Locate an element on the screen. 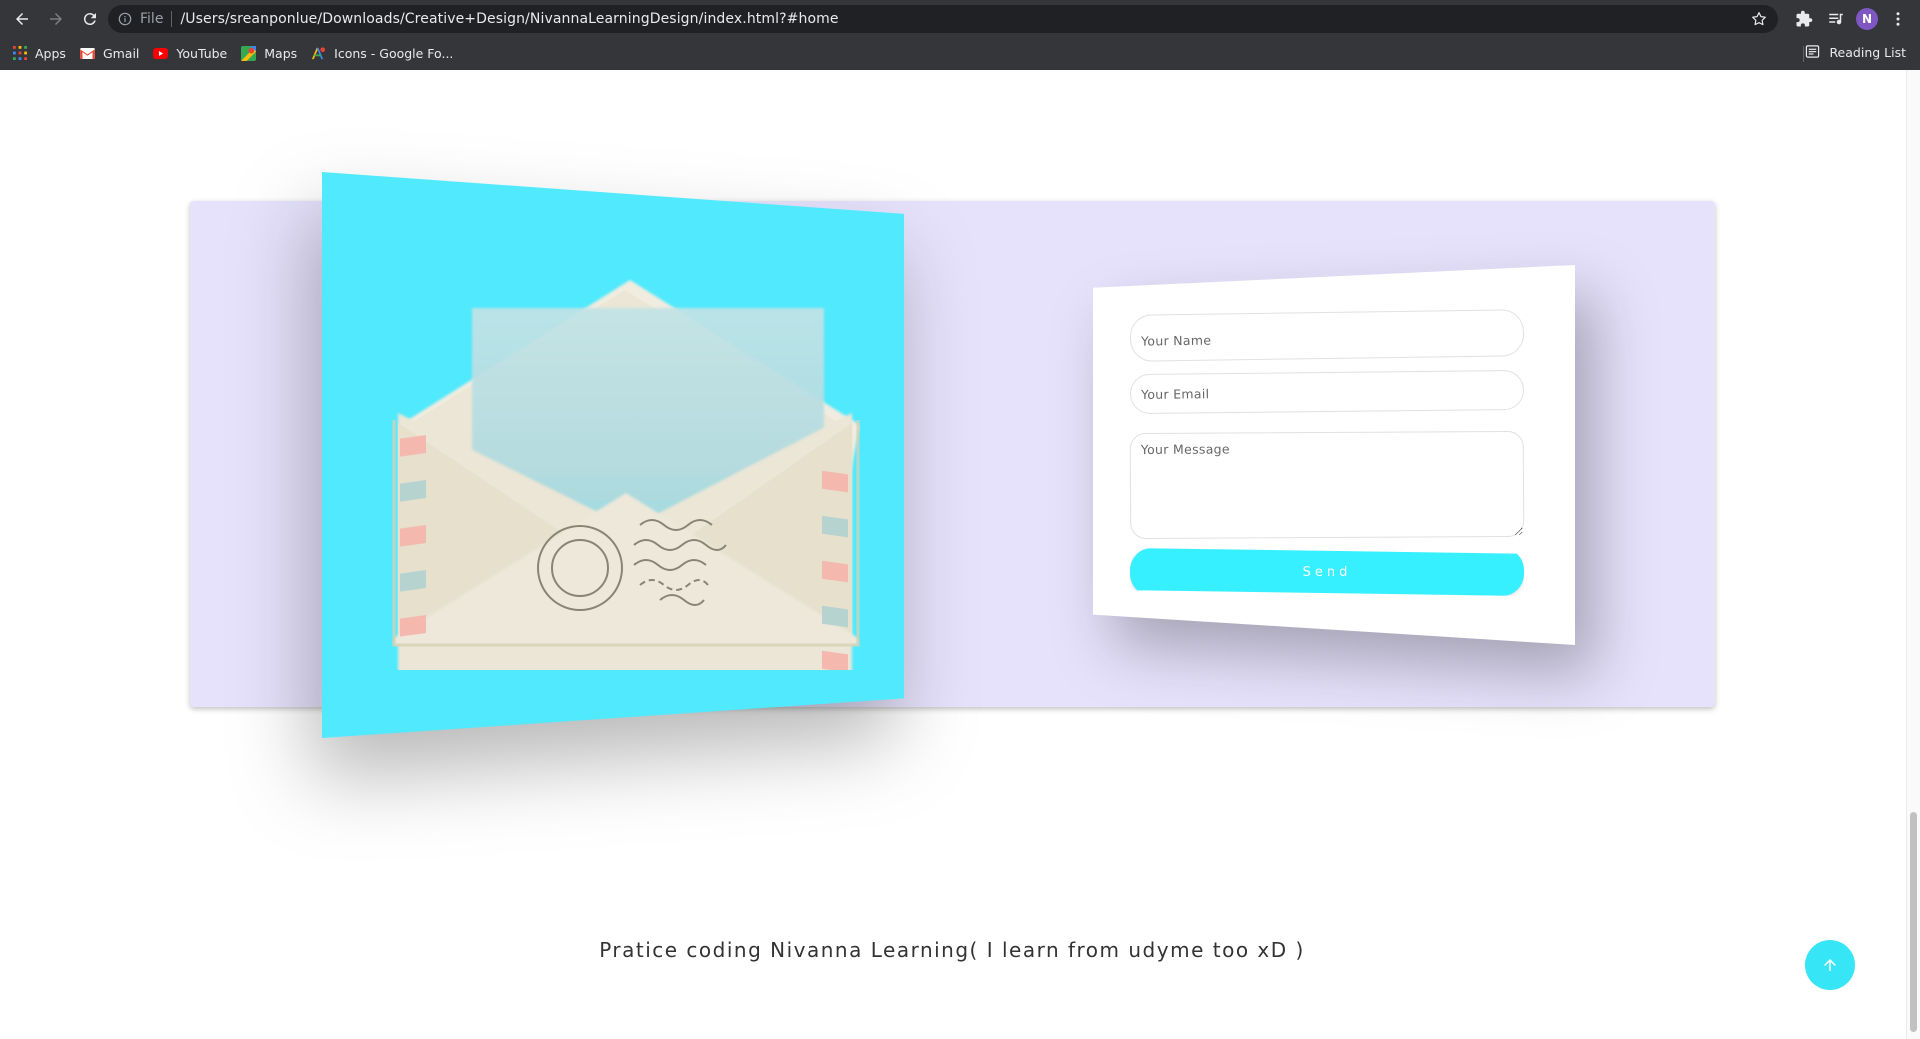 This screenshot has width=1920, height=1039. bookmark-youtube: YouTube is located at coordinates (190, 53).